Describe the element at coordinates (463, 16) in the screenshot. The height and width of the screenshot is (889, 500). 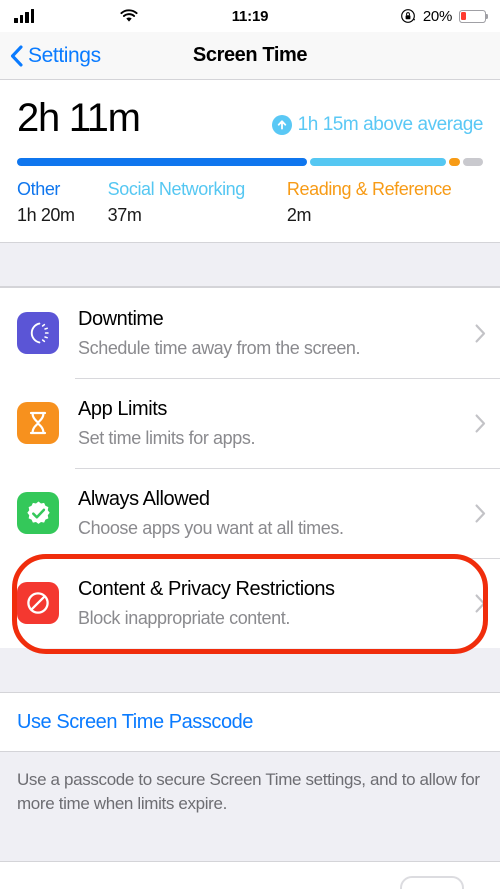
I see `battery-fill` at that location.